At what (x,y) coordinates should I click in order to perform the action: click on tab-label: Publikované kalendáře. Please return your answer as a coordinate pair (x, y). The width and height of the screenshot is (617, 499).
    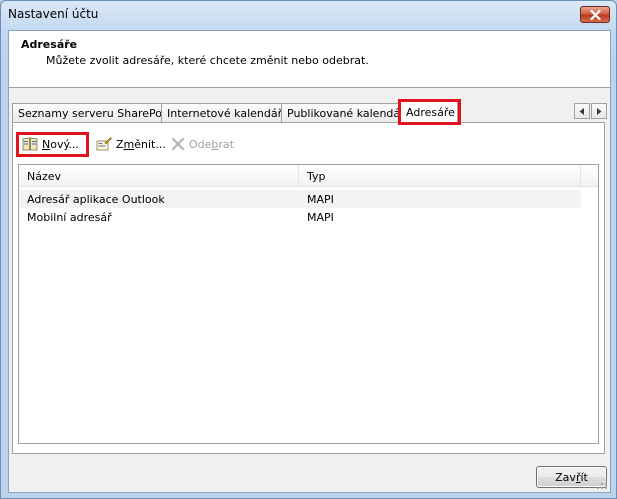
    Looking at the image, I should click on (349, 113).